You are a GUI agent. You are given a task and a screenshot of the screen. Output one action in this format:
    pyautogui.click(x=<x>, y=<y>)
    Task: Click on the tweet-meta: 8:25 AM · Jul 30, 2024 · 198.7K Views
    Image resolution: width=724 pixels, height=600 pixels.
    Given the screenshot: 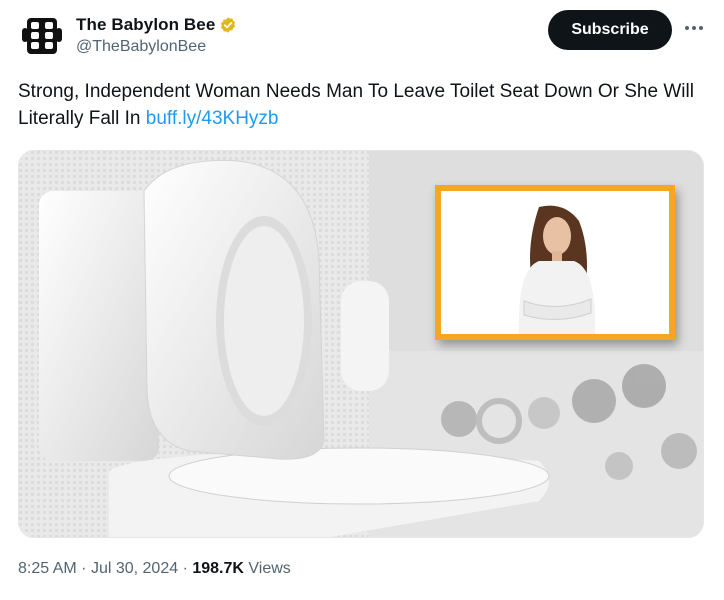 What is the action you would take?
    pyautogui.click(x=154, y=569)
    